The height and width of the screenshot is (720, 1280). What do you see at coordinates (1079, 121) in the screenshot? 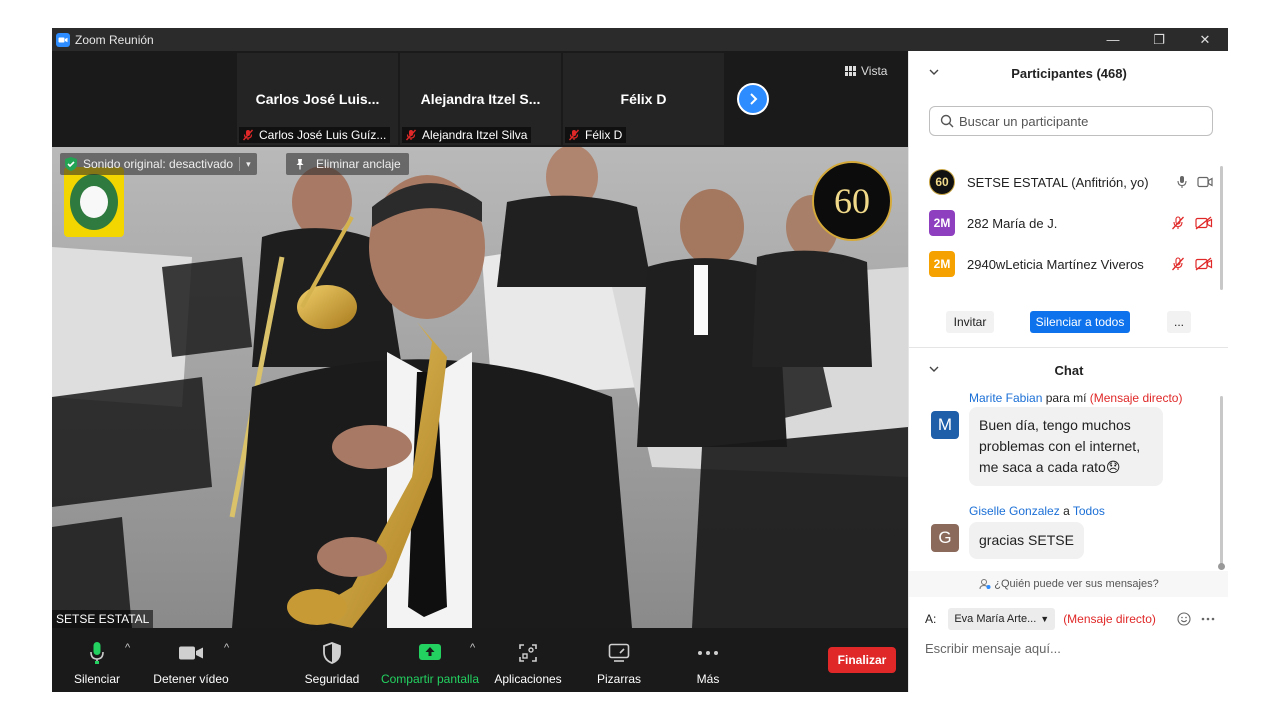
I see `participant-search-input` at bounding box center [1079, 121].